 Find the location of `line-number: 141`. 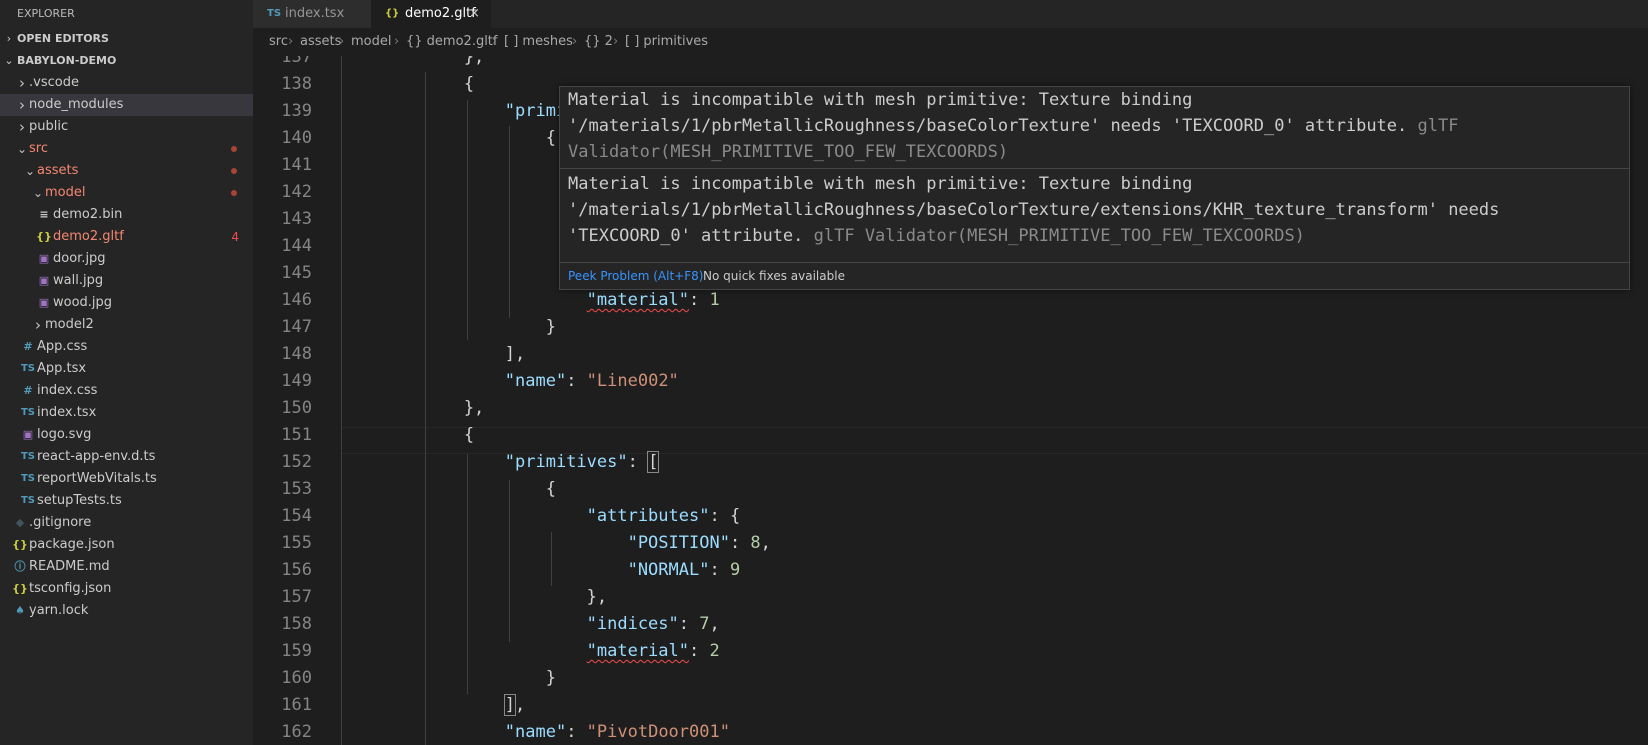

line-number: 141 is located at coordinates (296, 165).